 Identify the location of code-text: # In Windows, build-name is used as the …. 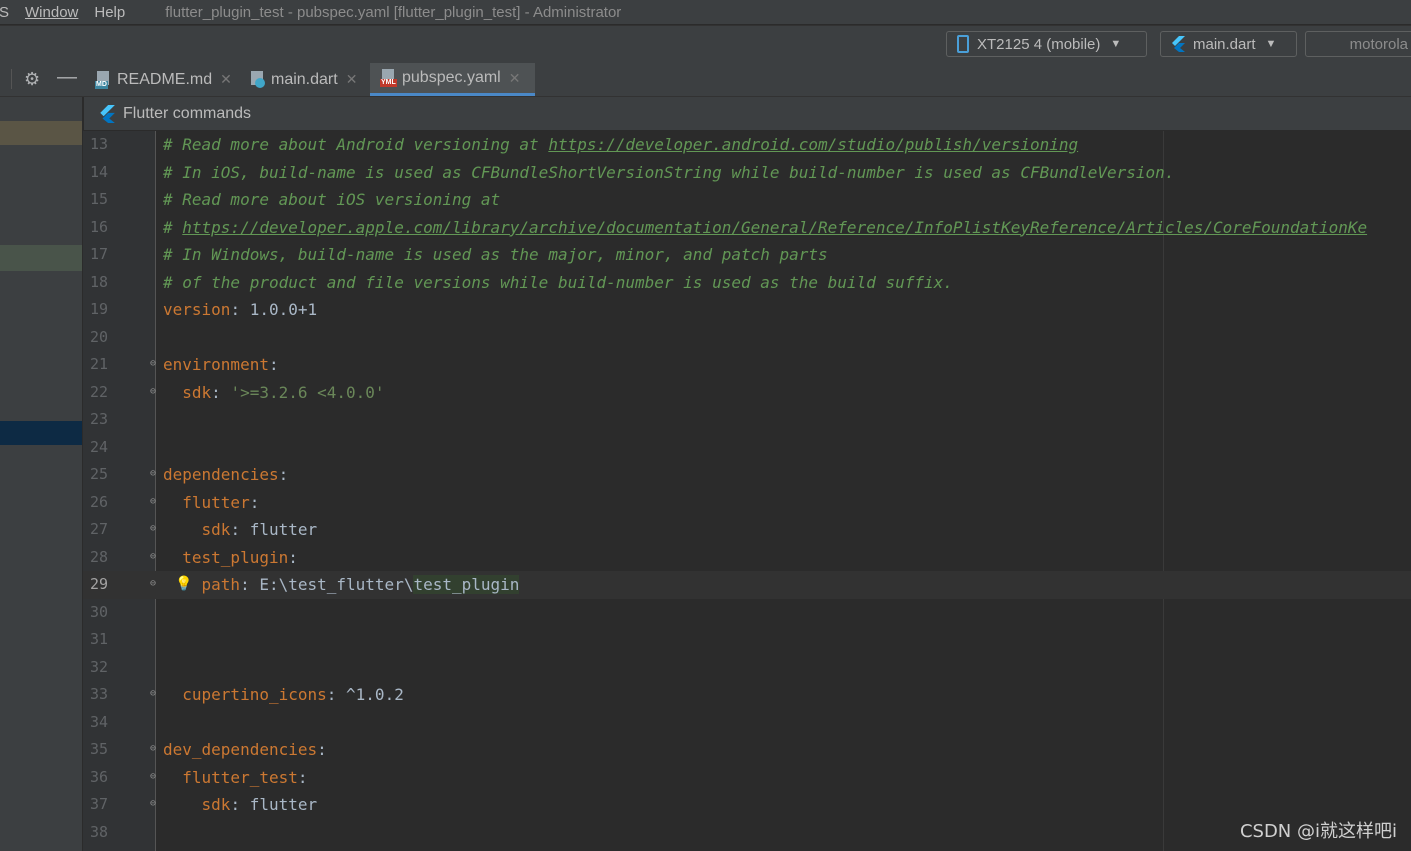
(495, 255).